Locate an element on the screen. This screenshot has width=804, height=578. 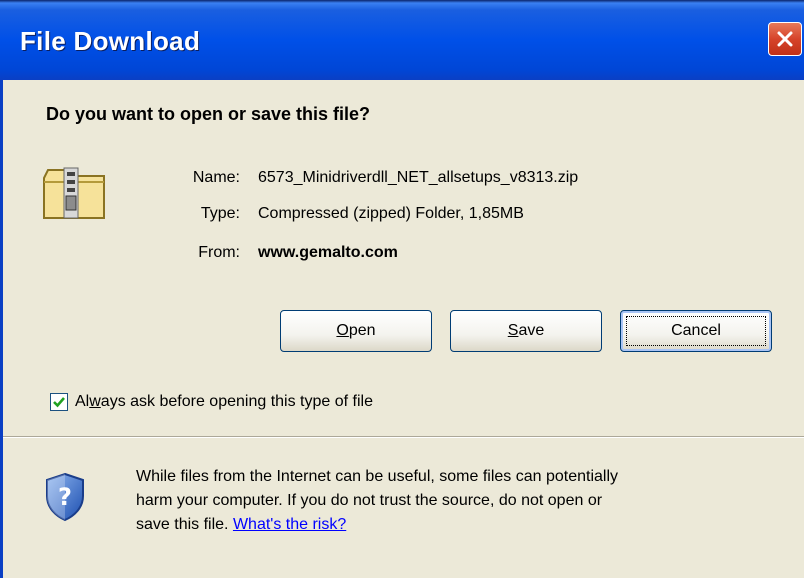
from-label: From: is located at coordinates (219, 252).